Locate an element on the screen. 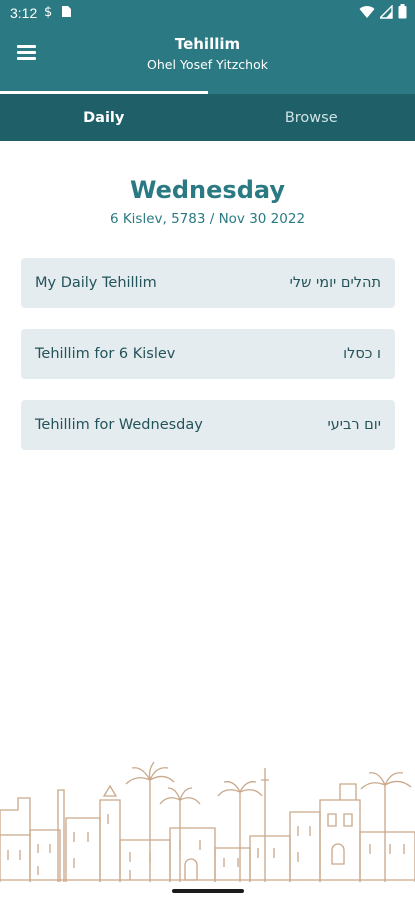 This screenshot has width=415, height=900. signal-icon is located at coordinates (385, 13).